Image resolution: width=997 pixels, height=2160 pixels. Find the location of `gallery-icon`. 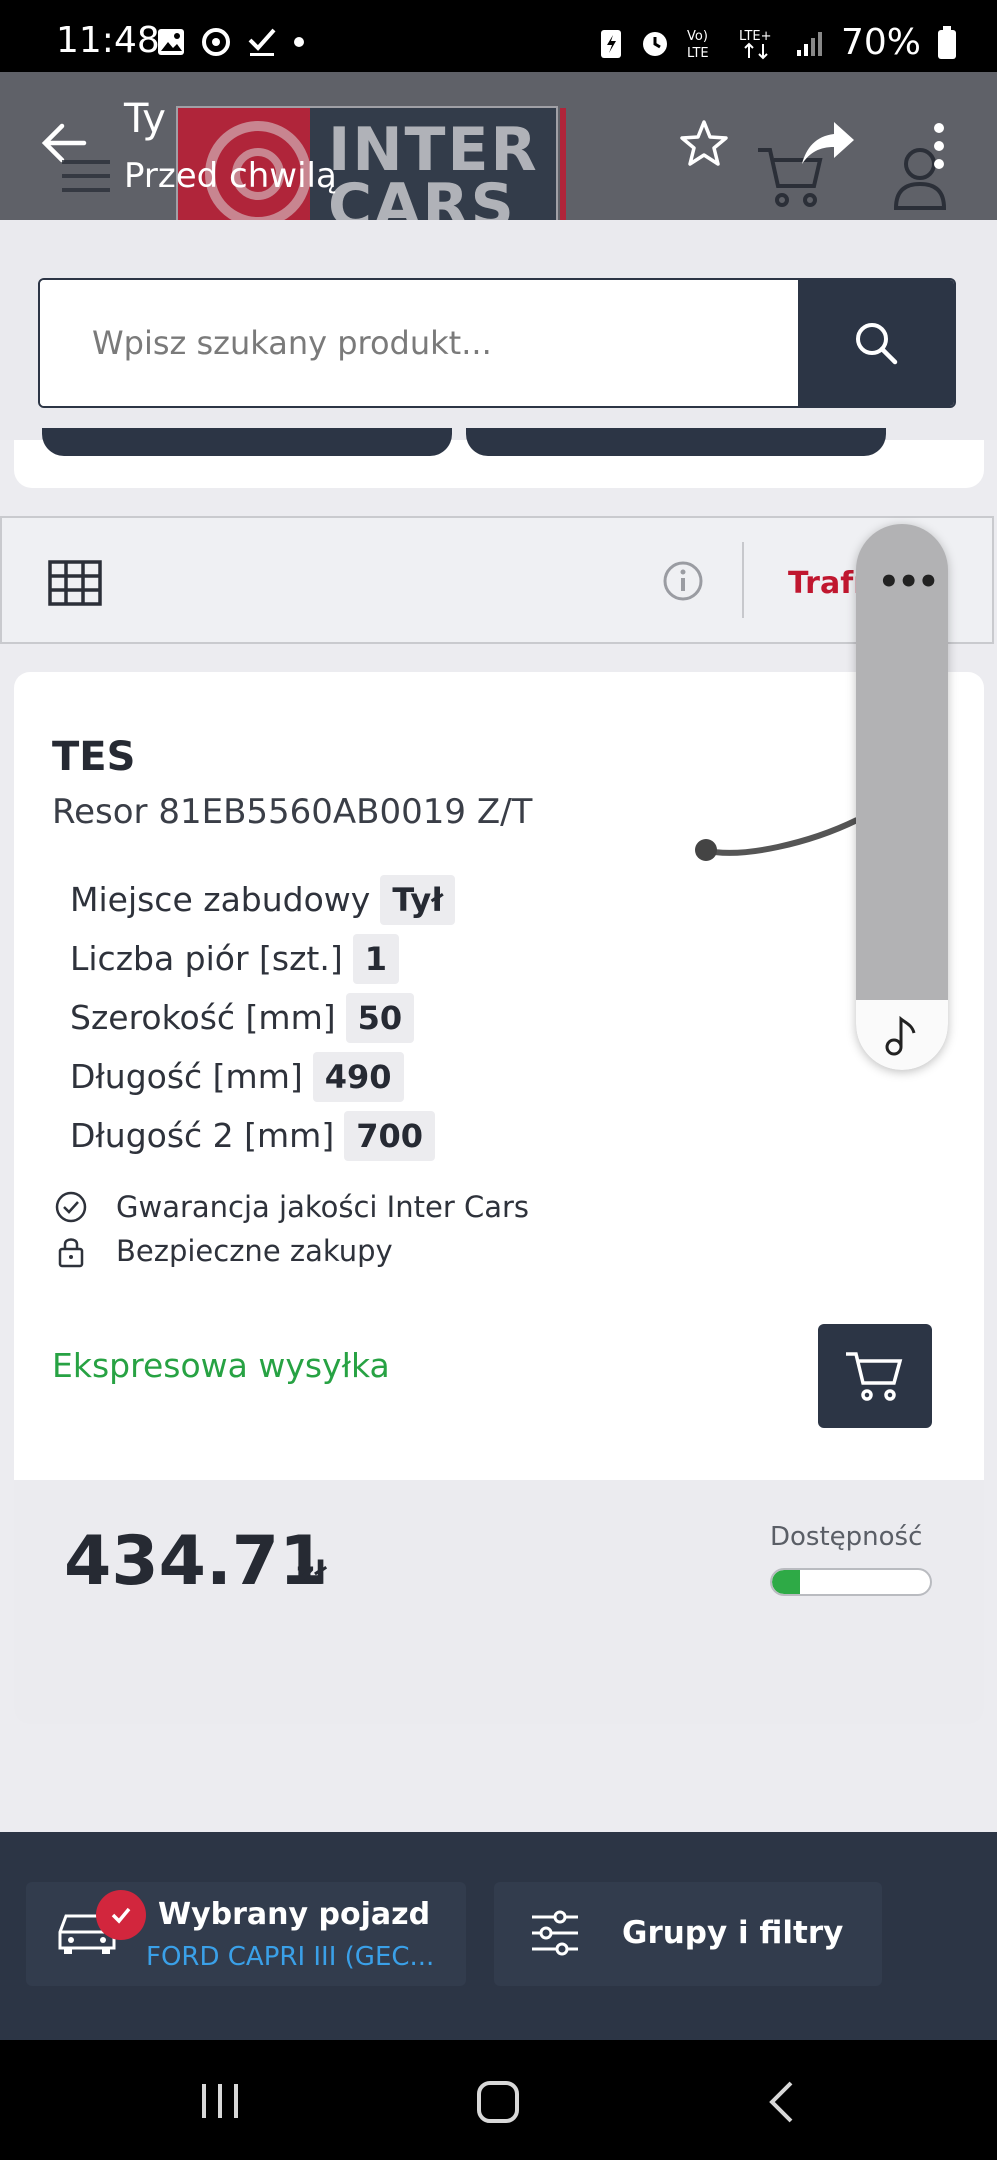

gallery-icon is located at coordinates (171, 42).